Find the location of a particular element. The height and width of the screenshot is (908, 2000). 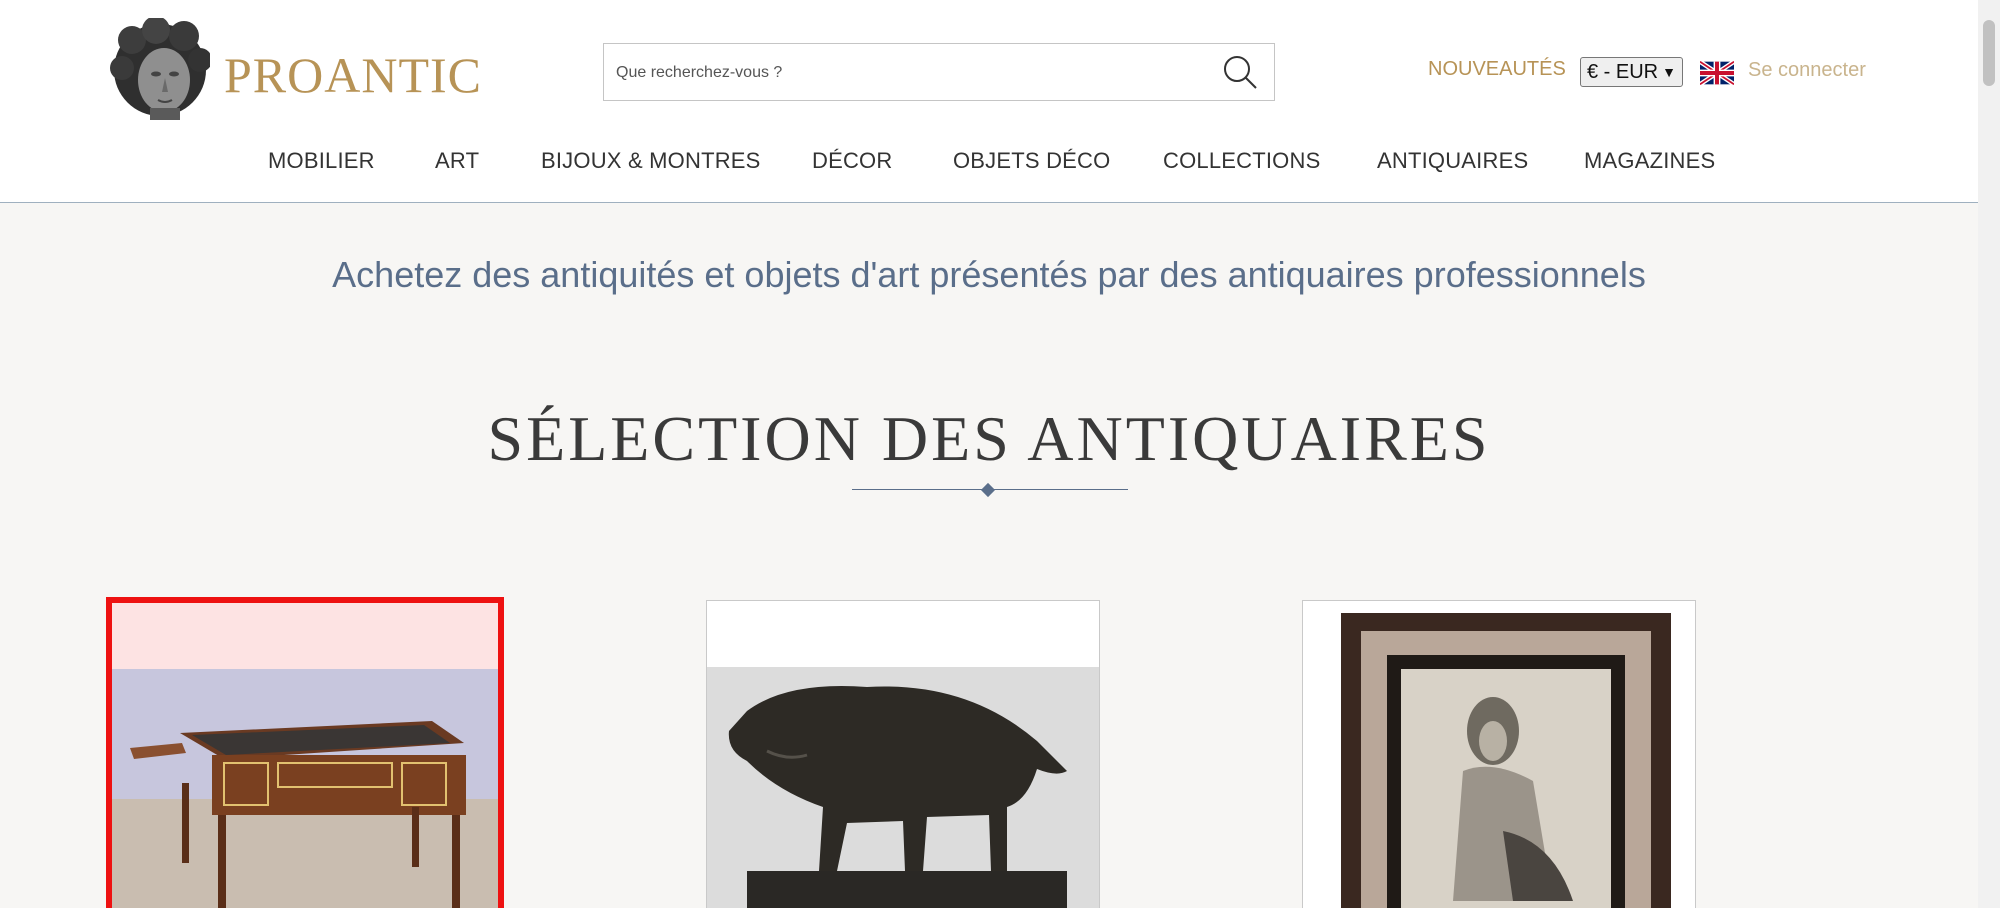

nav-item-collections: COLLECTIONS is located at coordinates (1241, 161).